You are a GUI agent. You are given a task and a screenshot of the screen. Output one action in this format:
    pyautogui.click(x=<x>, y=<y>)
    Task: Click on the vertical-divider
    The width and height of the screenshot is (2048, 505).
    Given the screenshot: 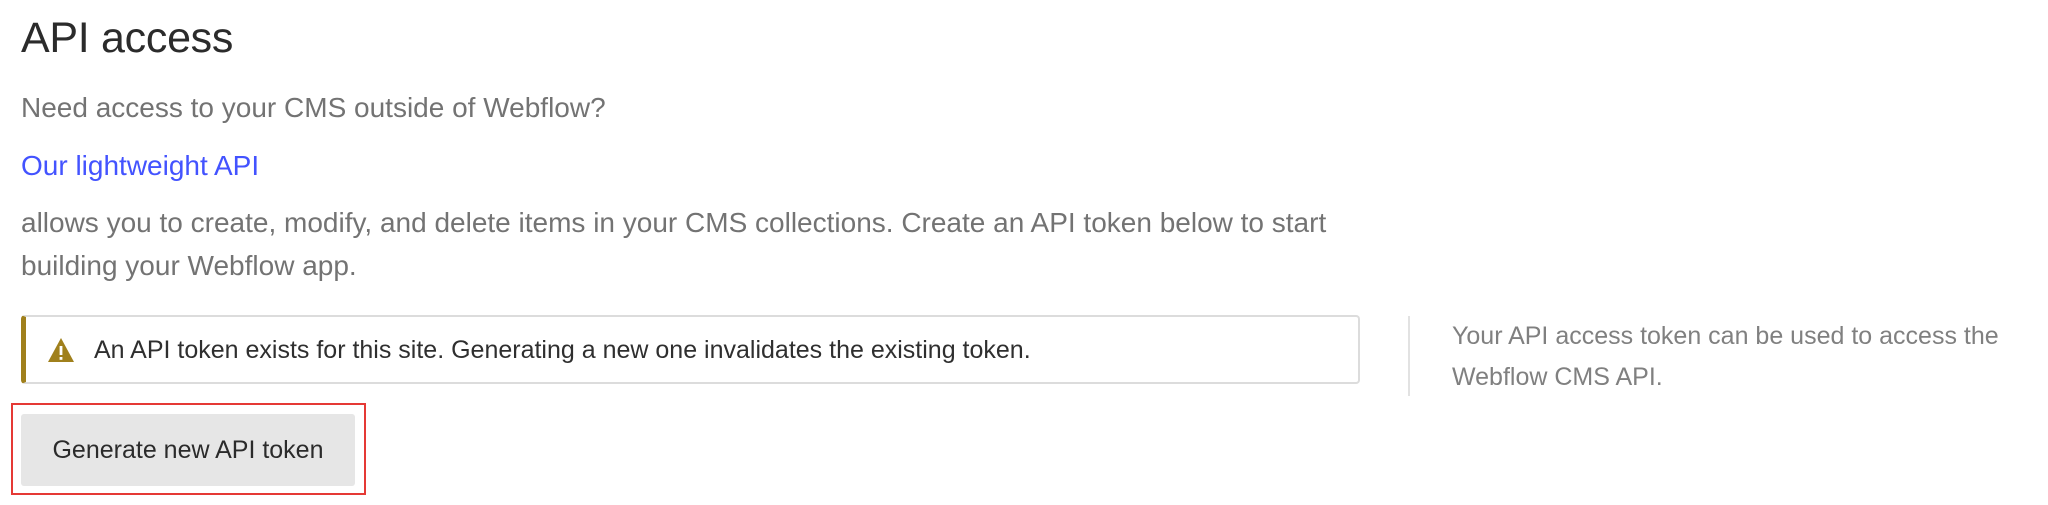 What is the action you would take?
    pyautogui.click(x=1409, y=356)
    